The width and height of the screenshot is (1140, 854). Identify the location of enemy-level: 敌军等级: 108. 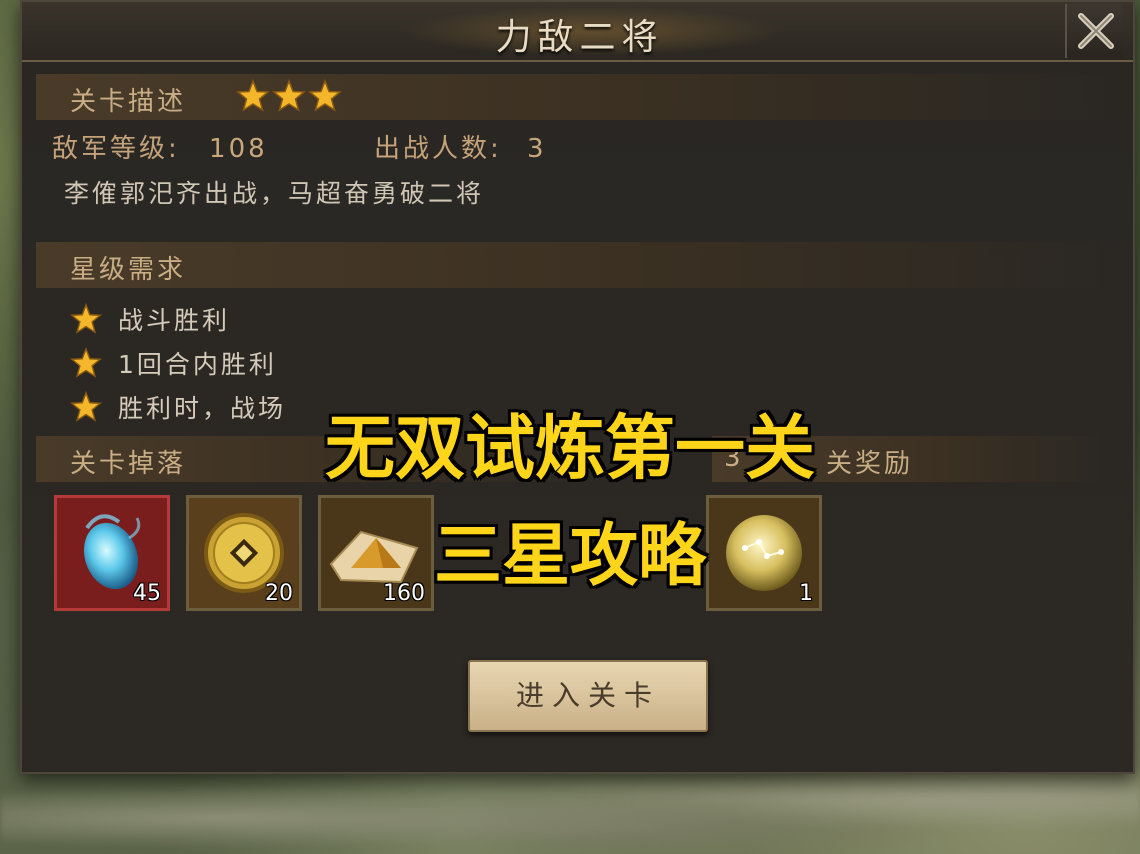
(160, 146).